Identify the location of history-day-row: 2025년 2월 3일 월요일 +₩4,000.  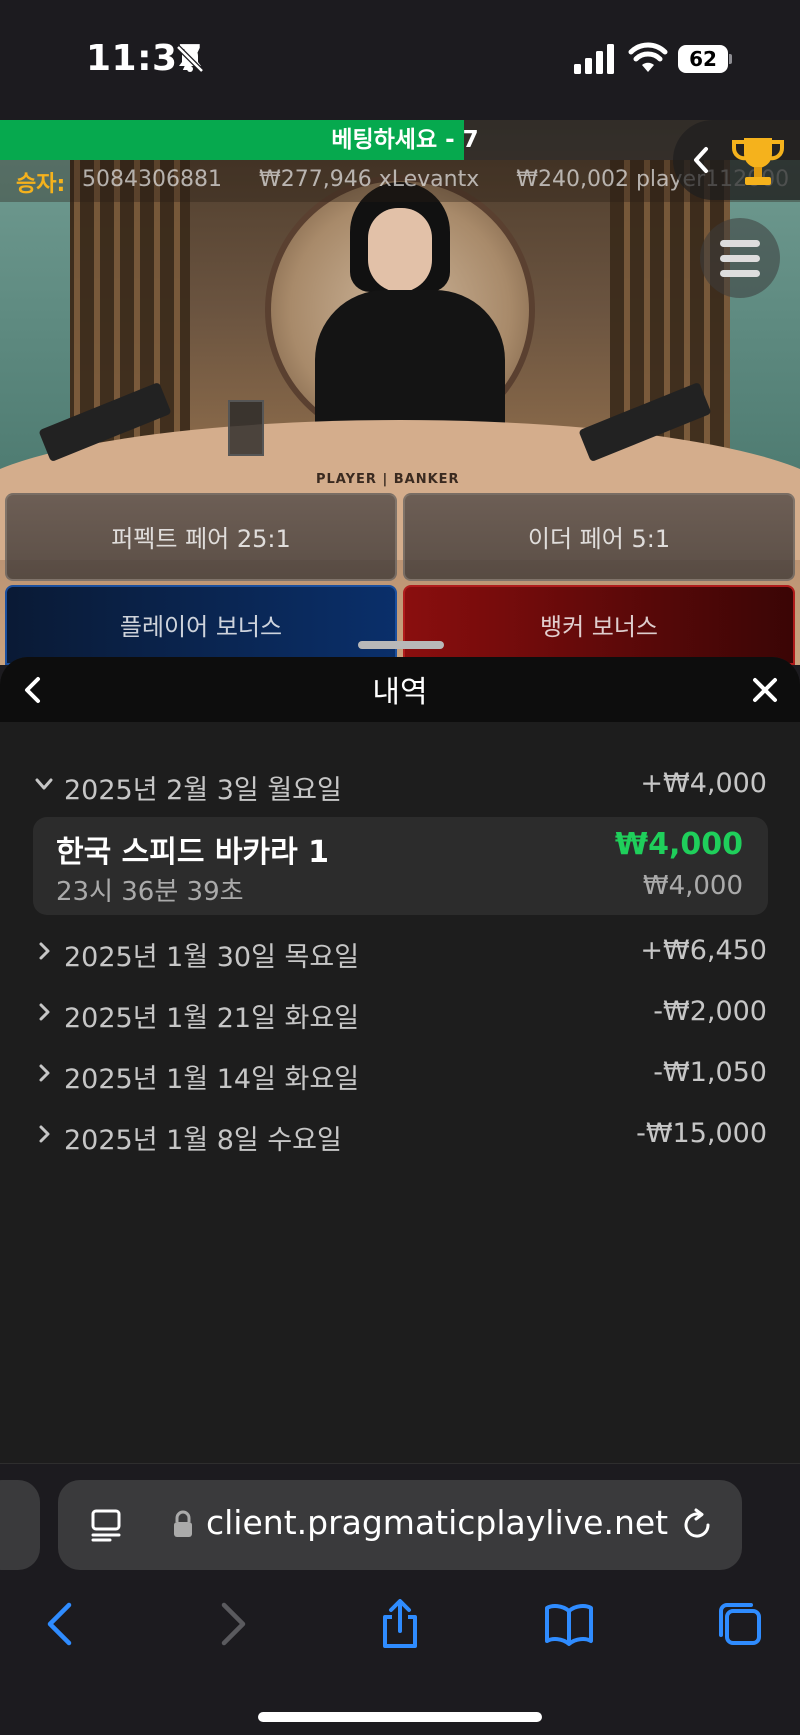
(400, 785).